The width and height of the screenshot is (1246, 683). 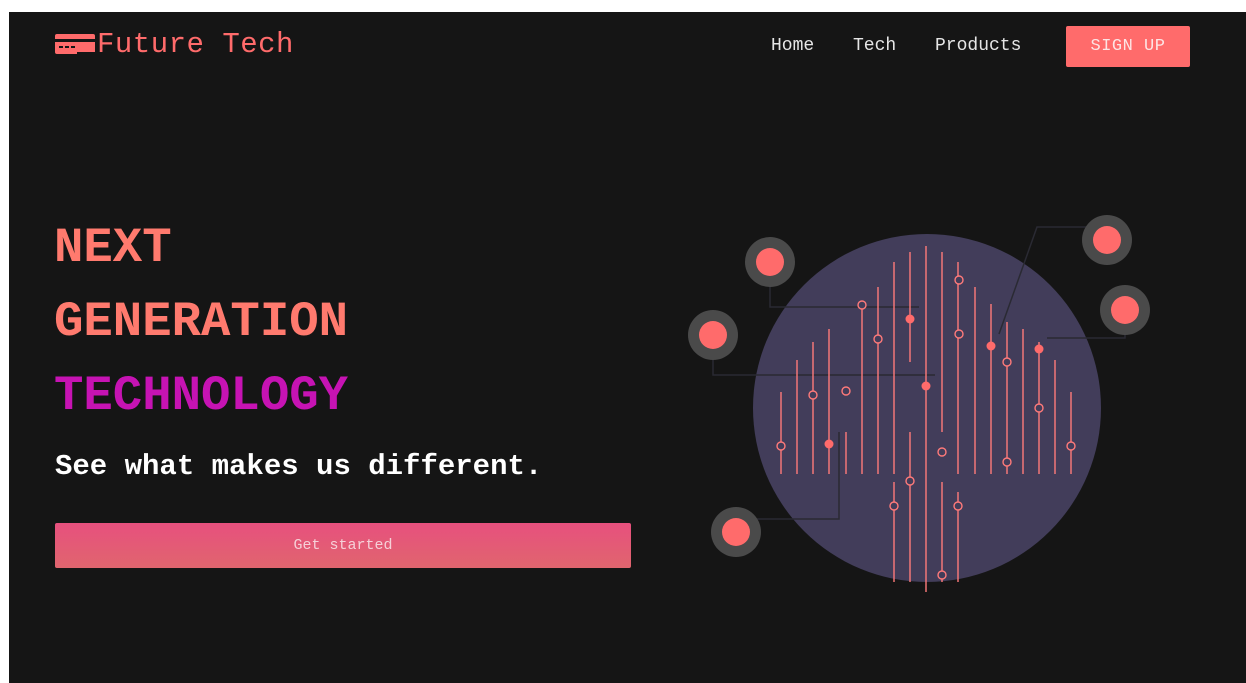 I want to click on brand-logo: Future Tech, so click(x=174, y=45).